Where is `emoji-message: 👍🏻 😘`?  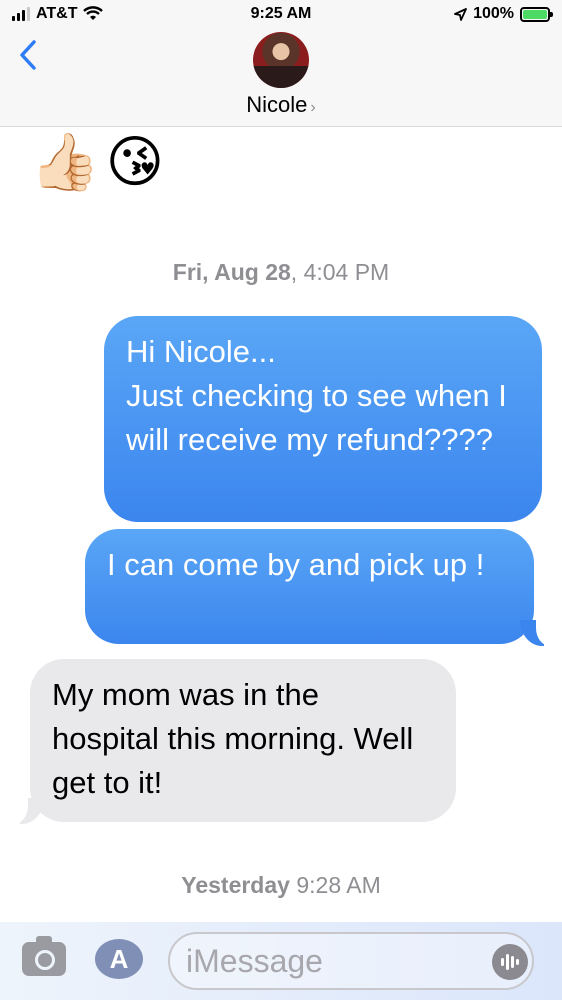 emoji-message: 👍🏻 😘 is located at coordinates (97, 162).